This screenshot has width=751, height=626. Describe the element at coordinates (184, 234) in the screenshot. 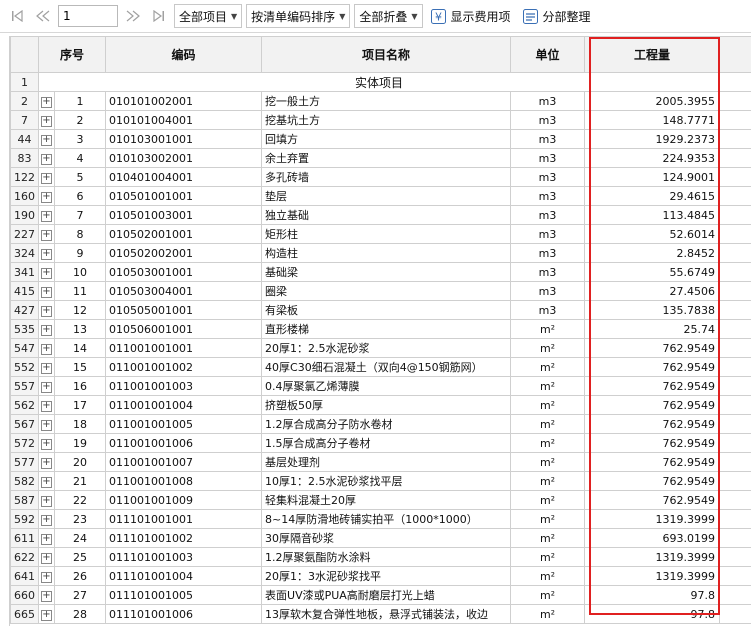

I see `code-cell: 010502001001` at that location.